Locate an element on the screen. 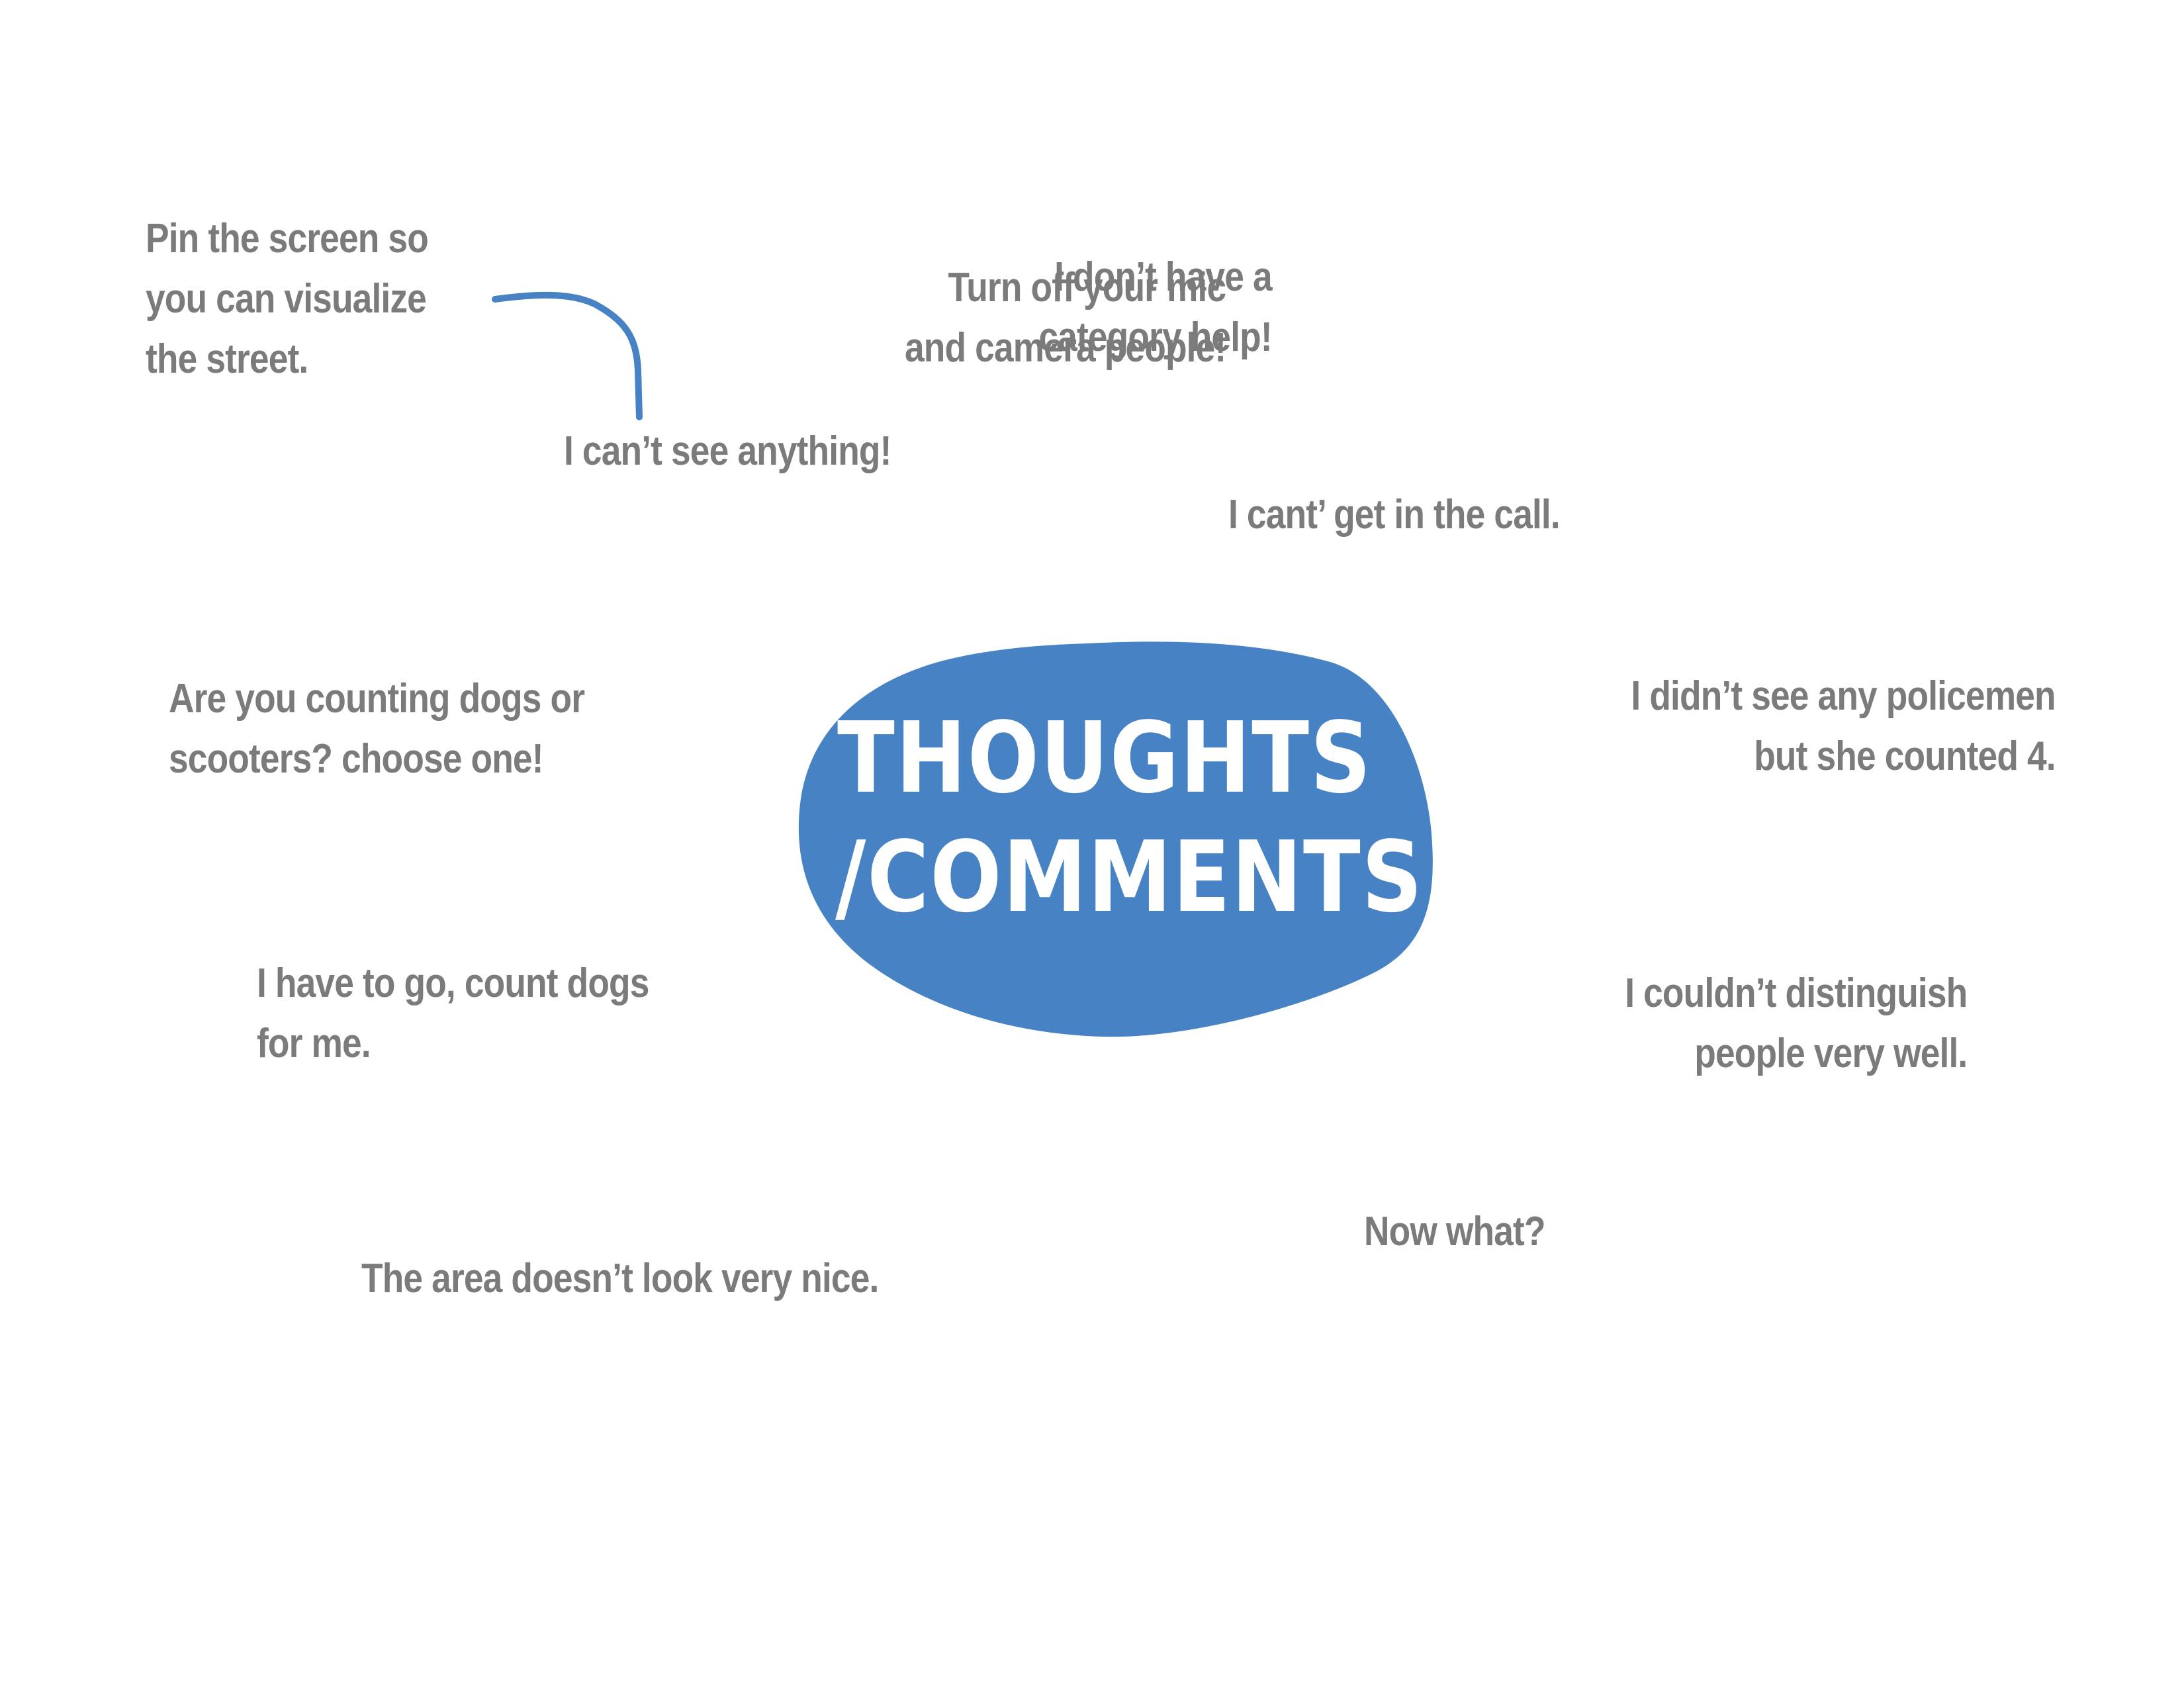  center-title-line-1: THOUGHTS is located at coordinates (1105, 758).